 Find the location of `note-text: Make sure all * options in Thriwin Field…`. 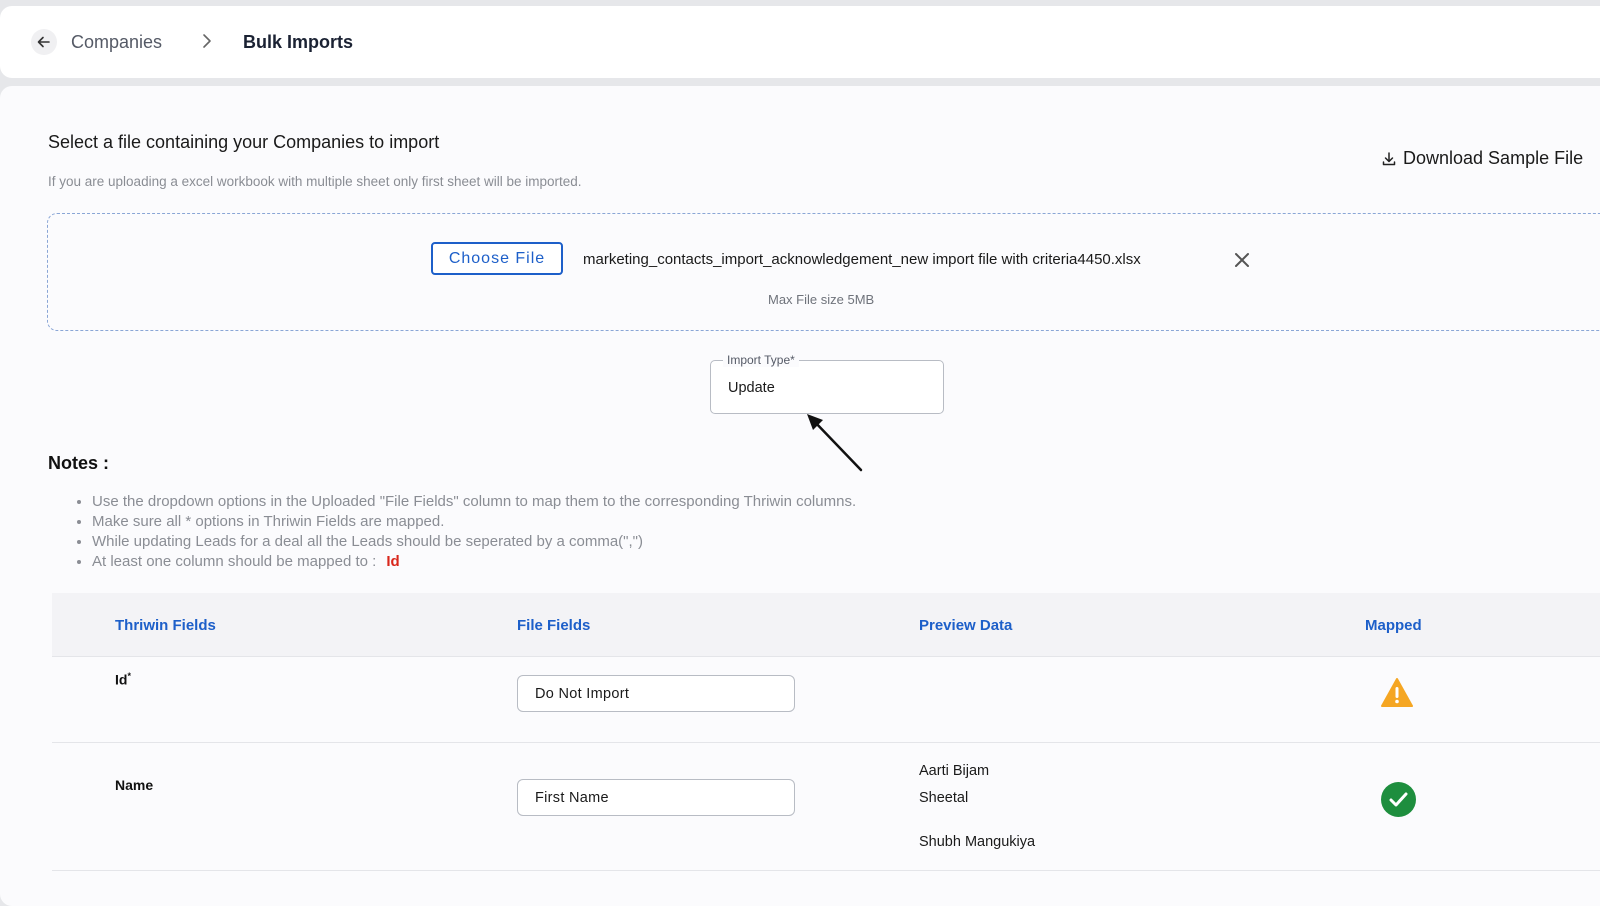

note-text: Make sure all * options in Thriwin Field… is located at coordinates (268, 521).